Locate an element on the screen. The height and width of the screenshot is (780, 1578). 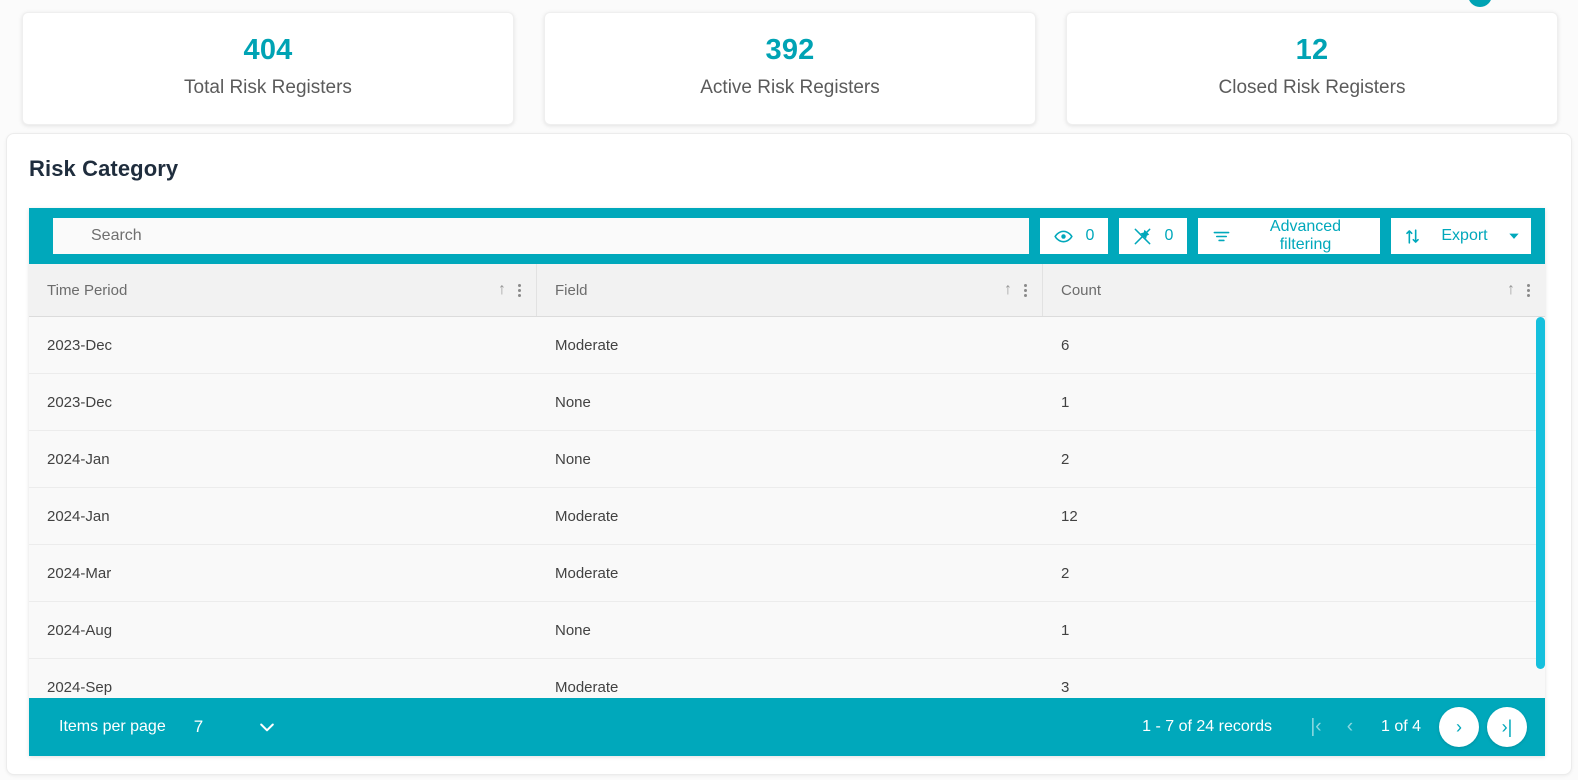
filter-icon is located at coordinates (1221, 236).